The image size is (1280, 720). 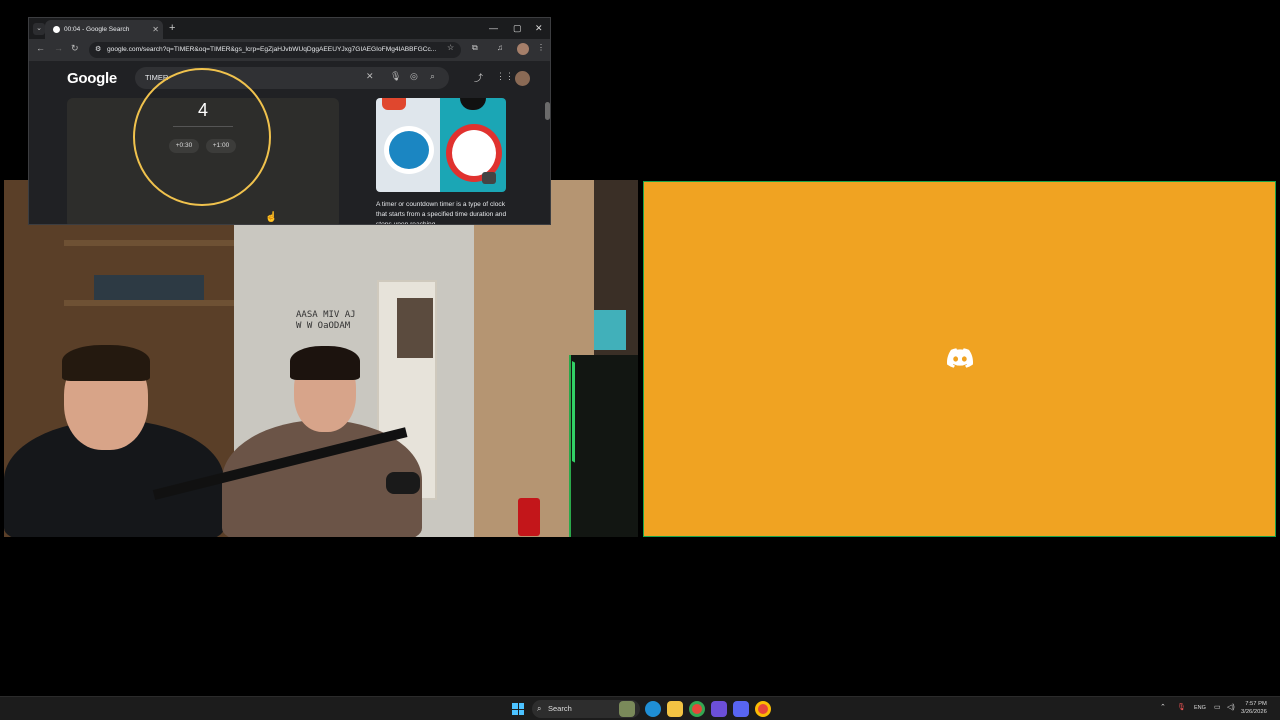 What do you see at coordinates (221, 146) in the screenshot?
I see `add-1min-button: +1:00` at bounding box center [221, 146].